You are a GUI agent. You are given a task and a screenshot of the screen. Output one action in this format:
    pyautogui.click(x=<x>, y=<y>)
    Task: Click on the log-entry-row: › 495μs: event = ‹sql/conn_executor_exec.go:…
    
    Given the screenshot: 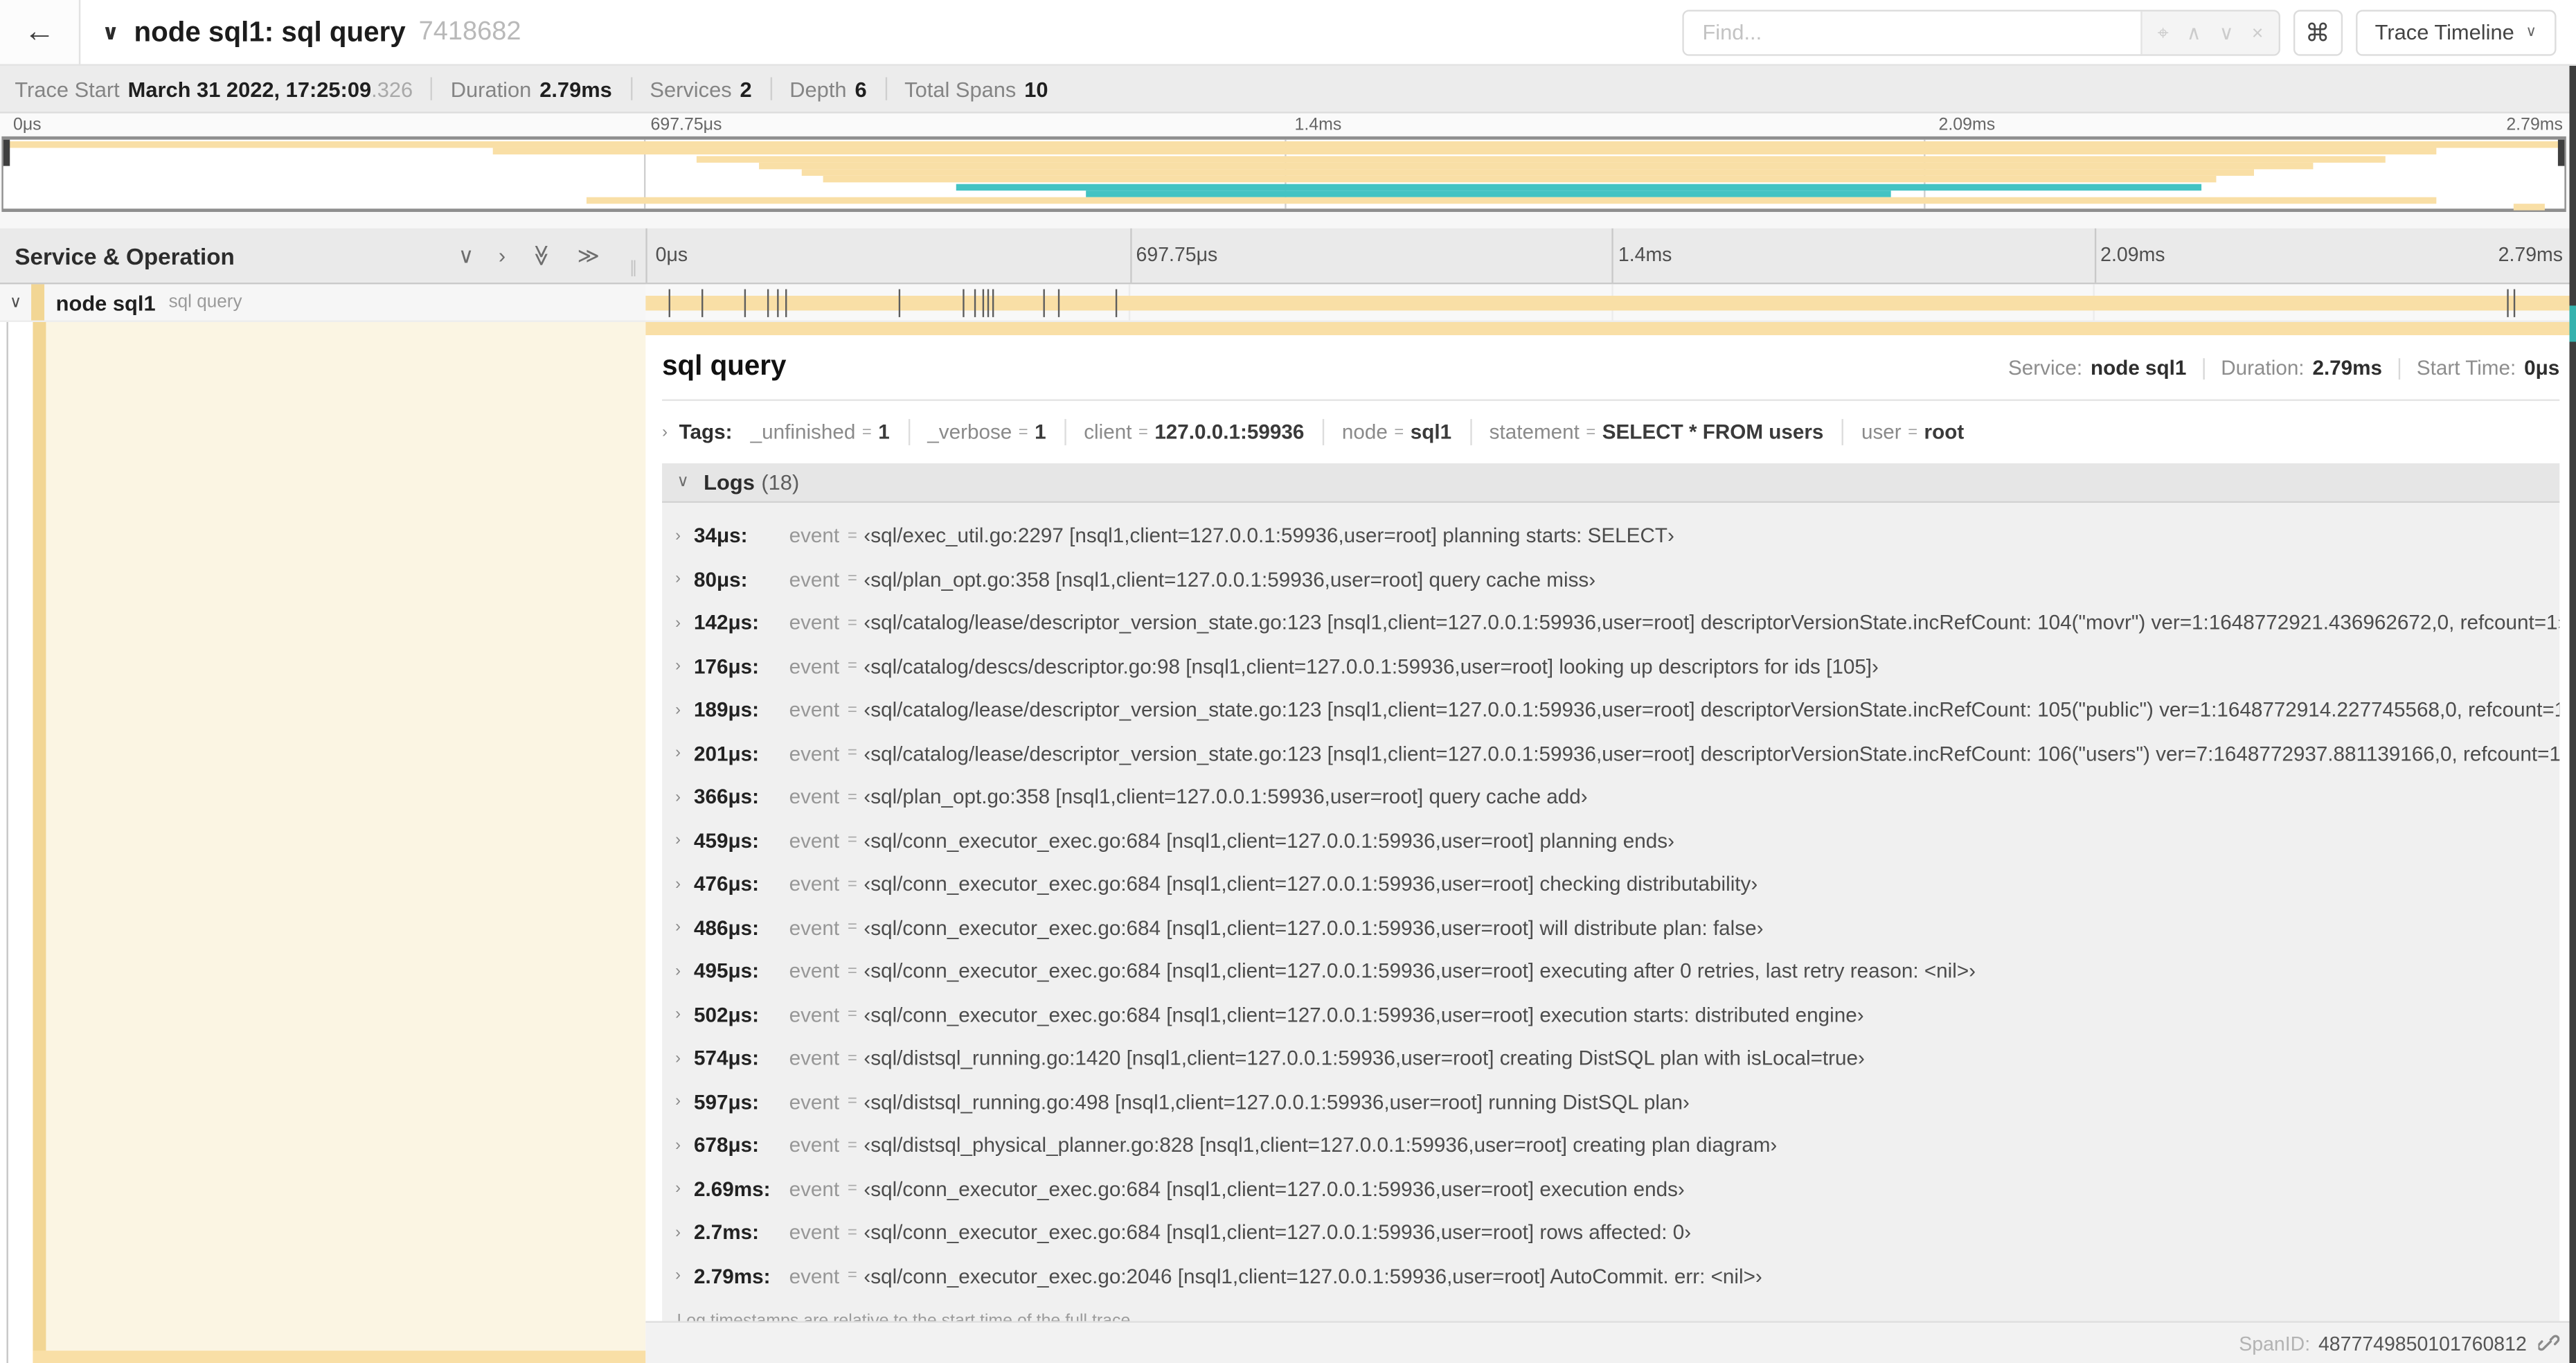 What is the action you would take?
    pyautogui.click(x=1611, y=971)
    